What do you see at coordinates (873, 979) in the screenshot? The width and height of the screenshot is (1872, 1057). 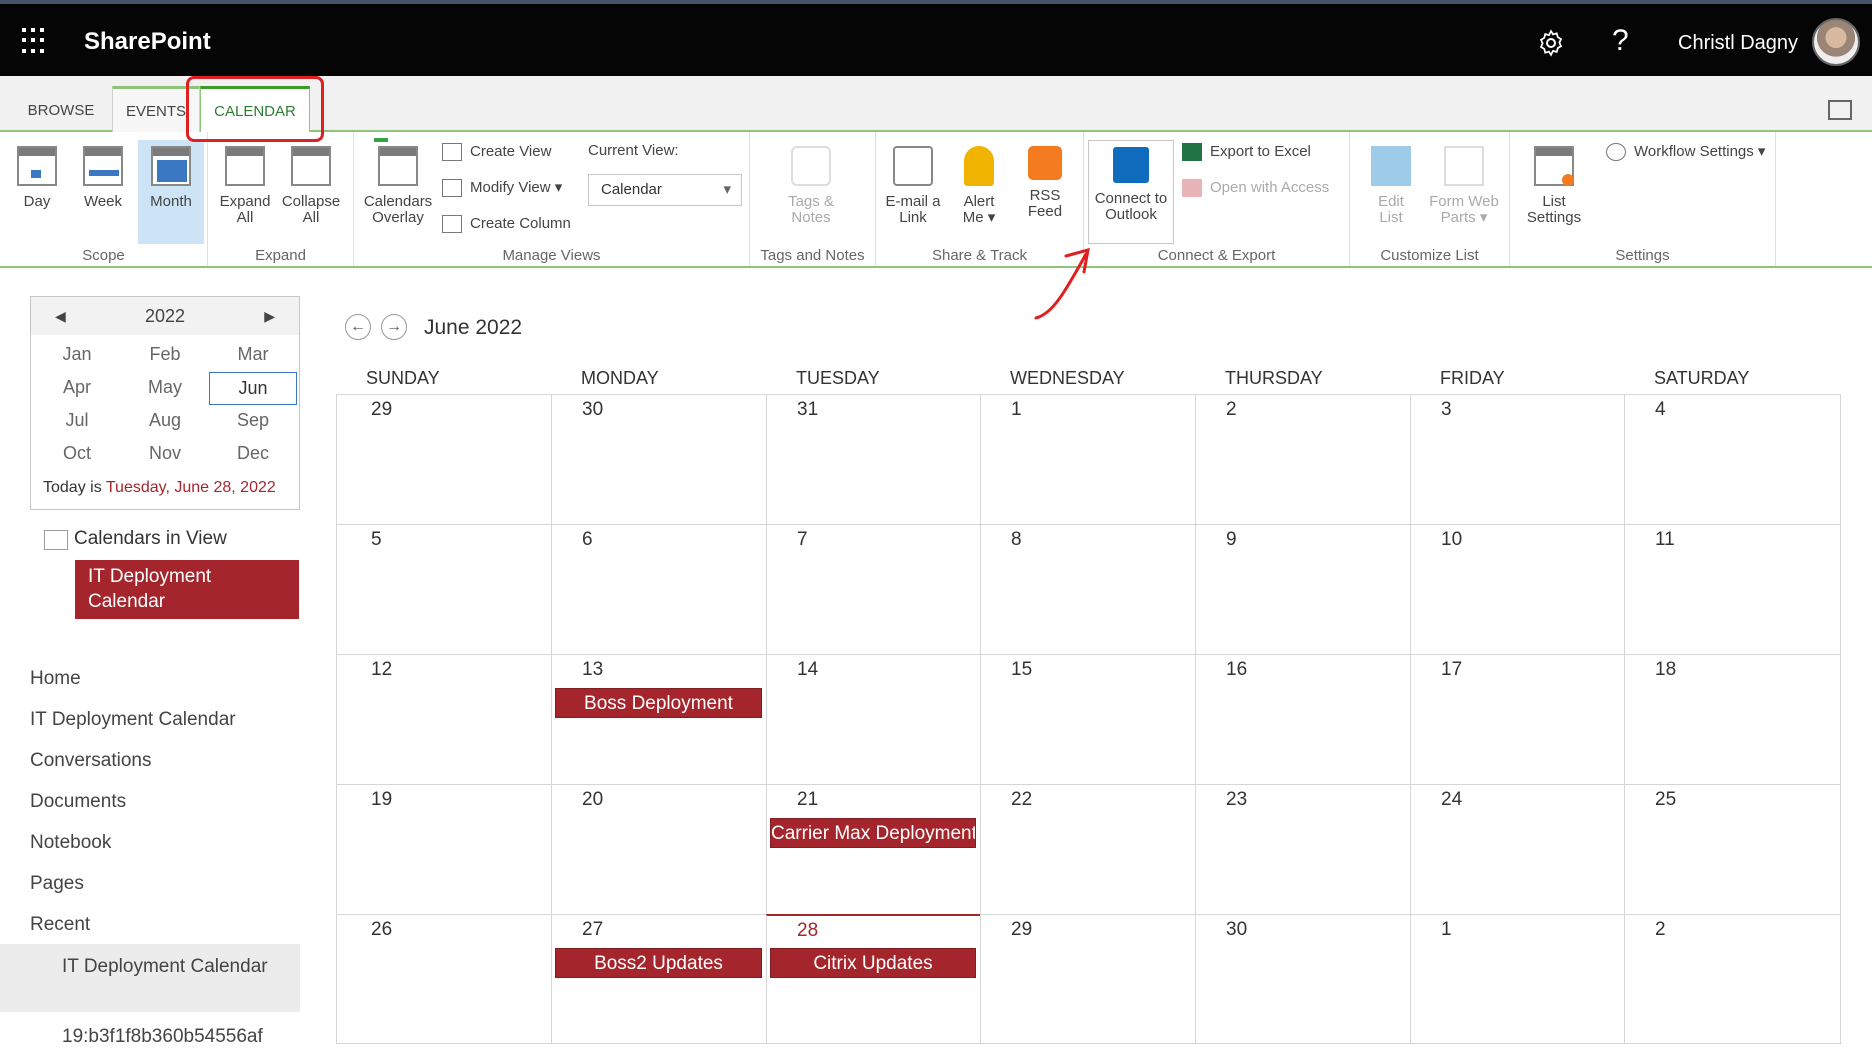 I see `day-cell: 28` at bounding box center [873, 979].